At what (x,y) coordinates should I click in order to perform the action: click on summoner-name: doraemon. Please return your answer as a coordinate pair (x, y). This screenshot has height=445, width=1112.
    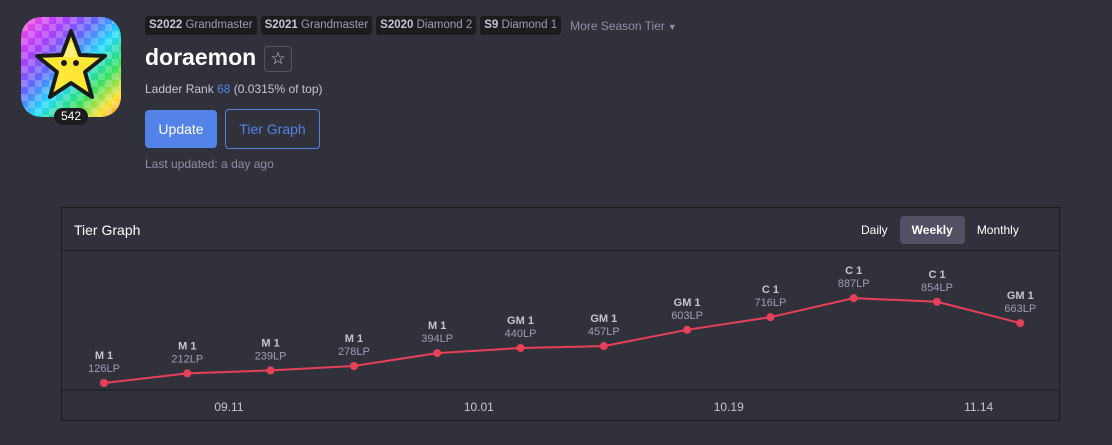
    Looking at the image, I should click on (201, 57).